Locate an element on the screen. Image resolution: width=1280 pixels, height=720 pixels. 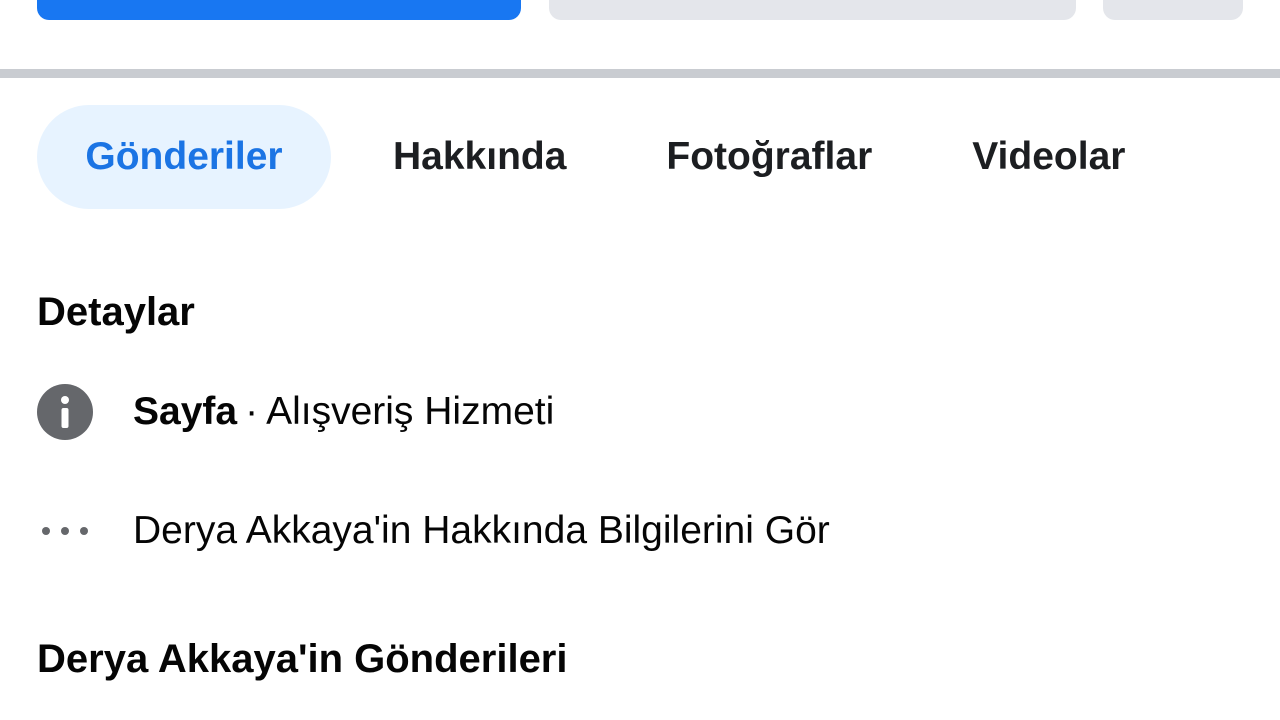
page-category-text: Sayfa · Alışveriş Hizmeti is located at coordinates (343, 412).